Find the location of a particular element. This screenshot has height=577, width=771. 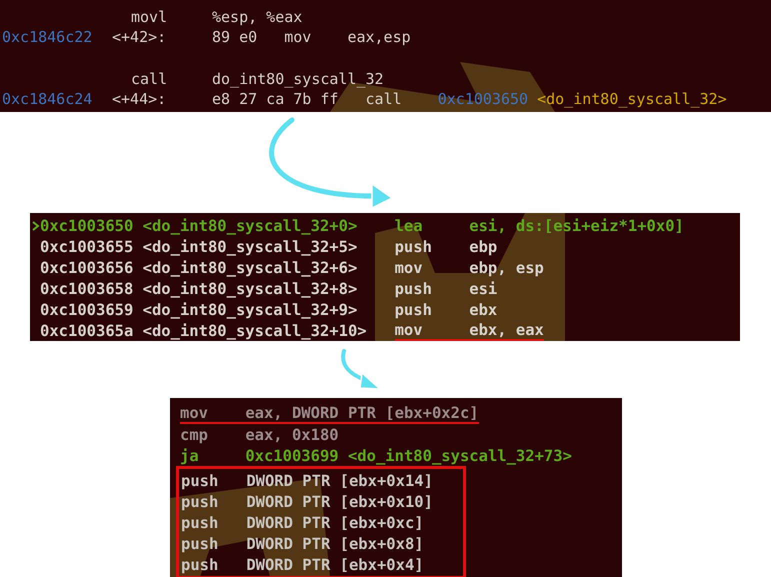

instruction-operands: eax, 0x180 is located at coordinates (292, 435).